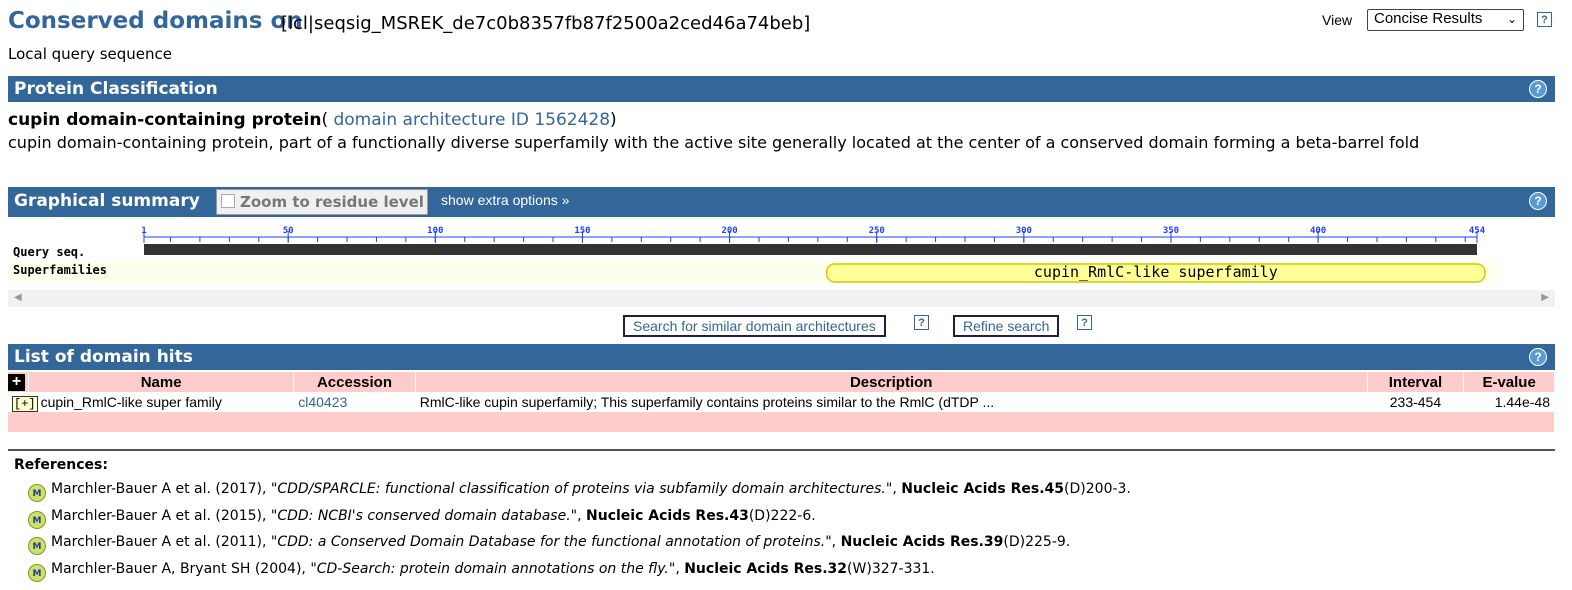 This screenshot has width=1572, height=590. Describe the element at coordinates (1416, 402) in the screenshot. I see `hit-interval: 233-454` at that location.